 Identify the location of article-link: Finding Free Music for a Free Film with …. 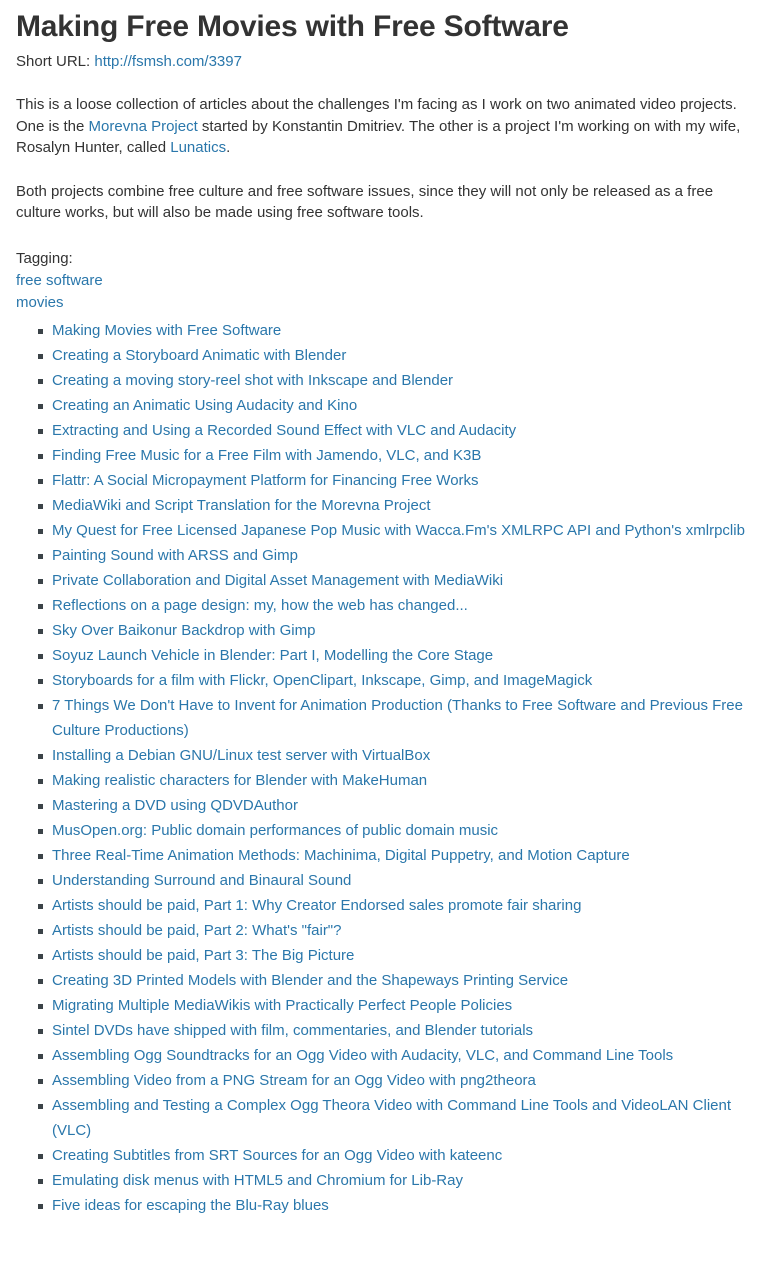
(266, 455).